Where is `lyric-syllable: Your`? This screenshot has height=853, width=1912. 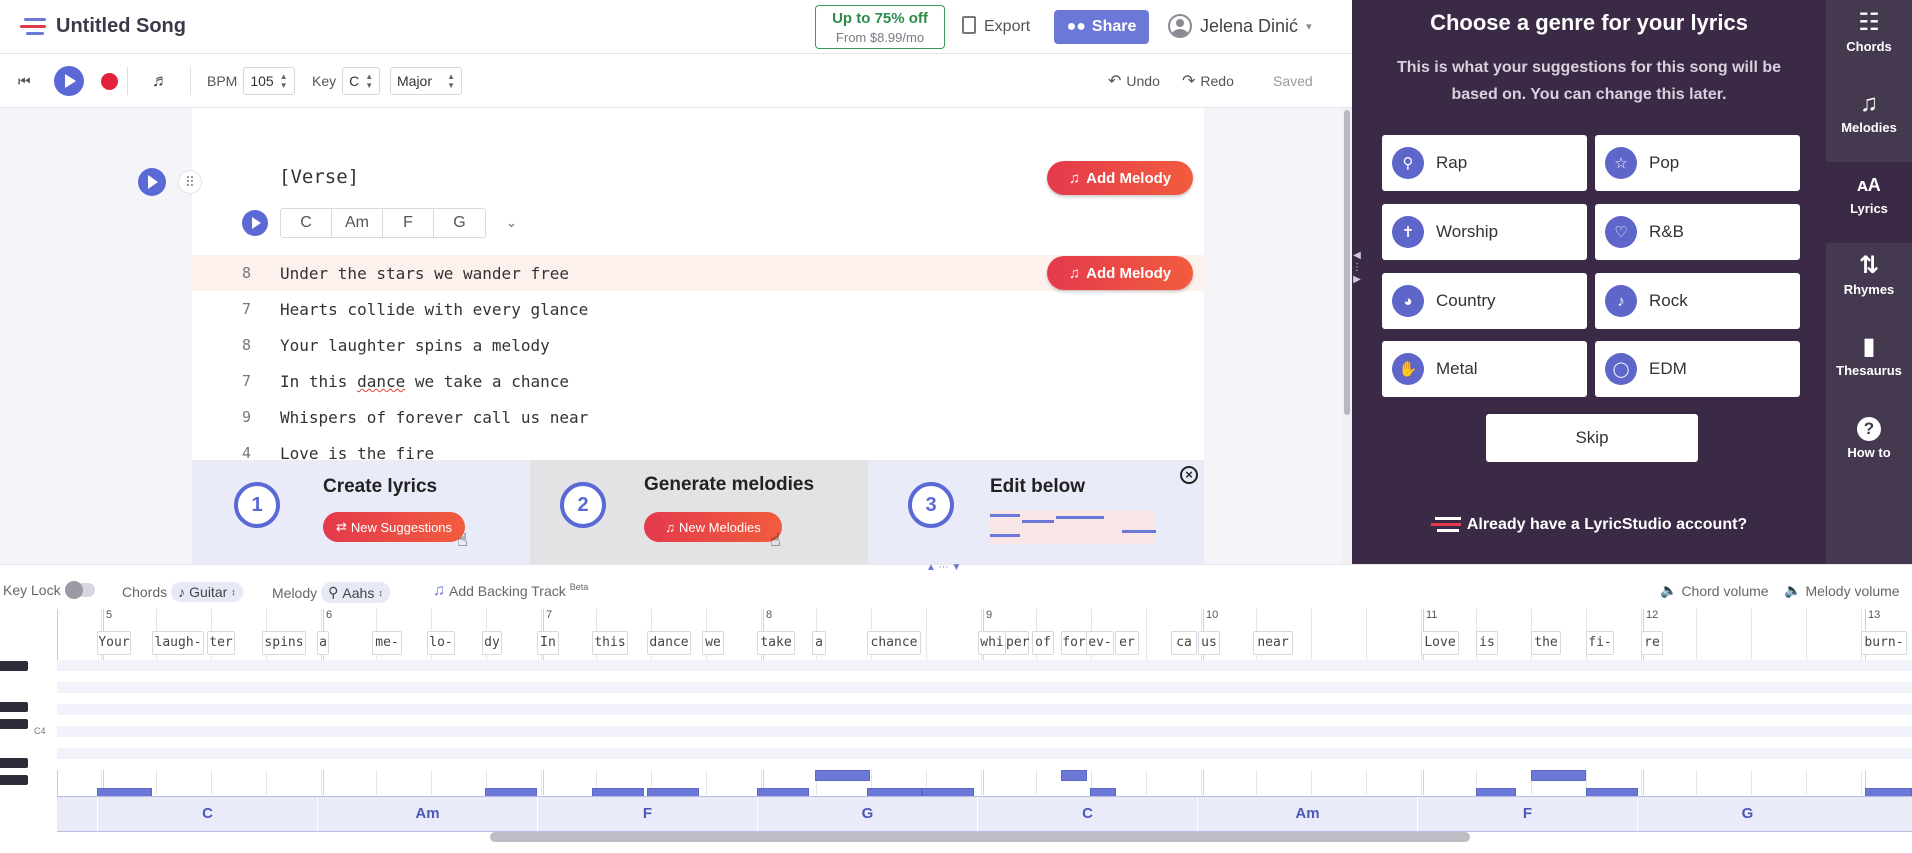
lyric-syllable: Your is located at coordinates (114, 643).